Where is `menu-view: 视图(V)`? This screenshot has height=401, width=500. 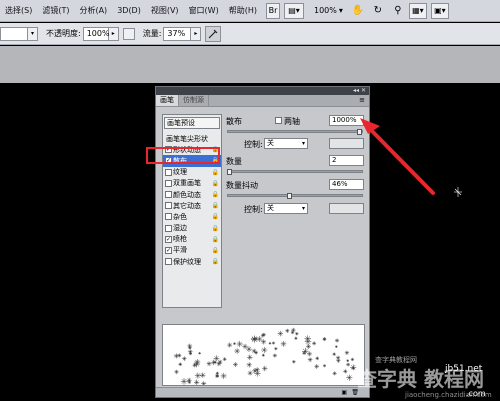
menu-view: 视图(V) is located at coordinates (165, 11).